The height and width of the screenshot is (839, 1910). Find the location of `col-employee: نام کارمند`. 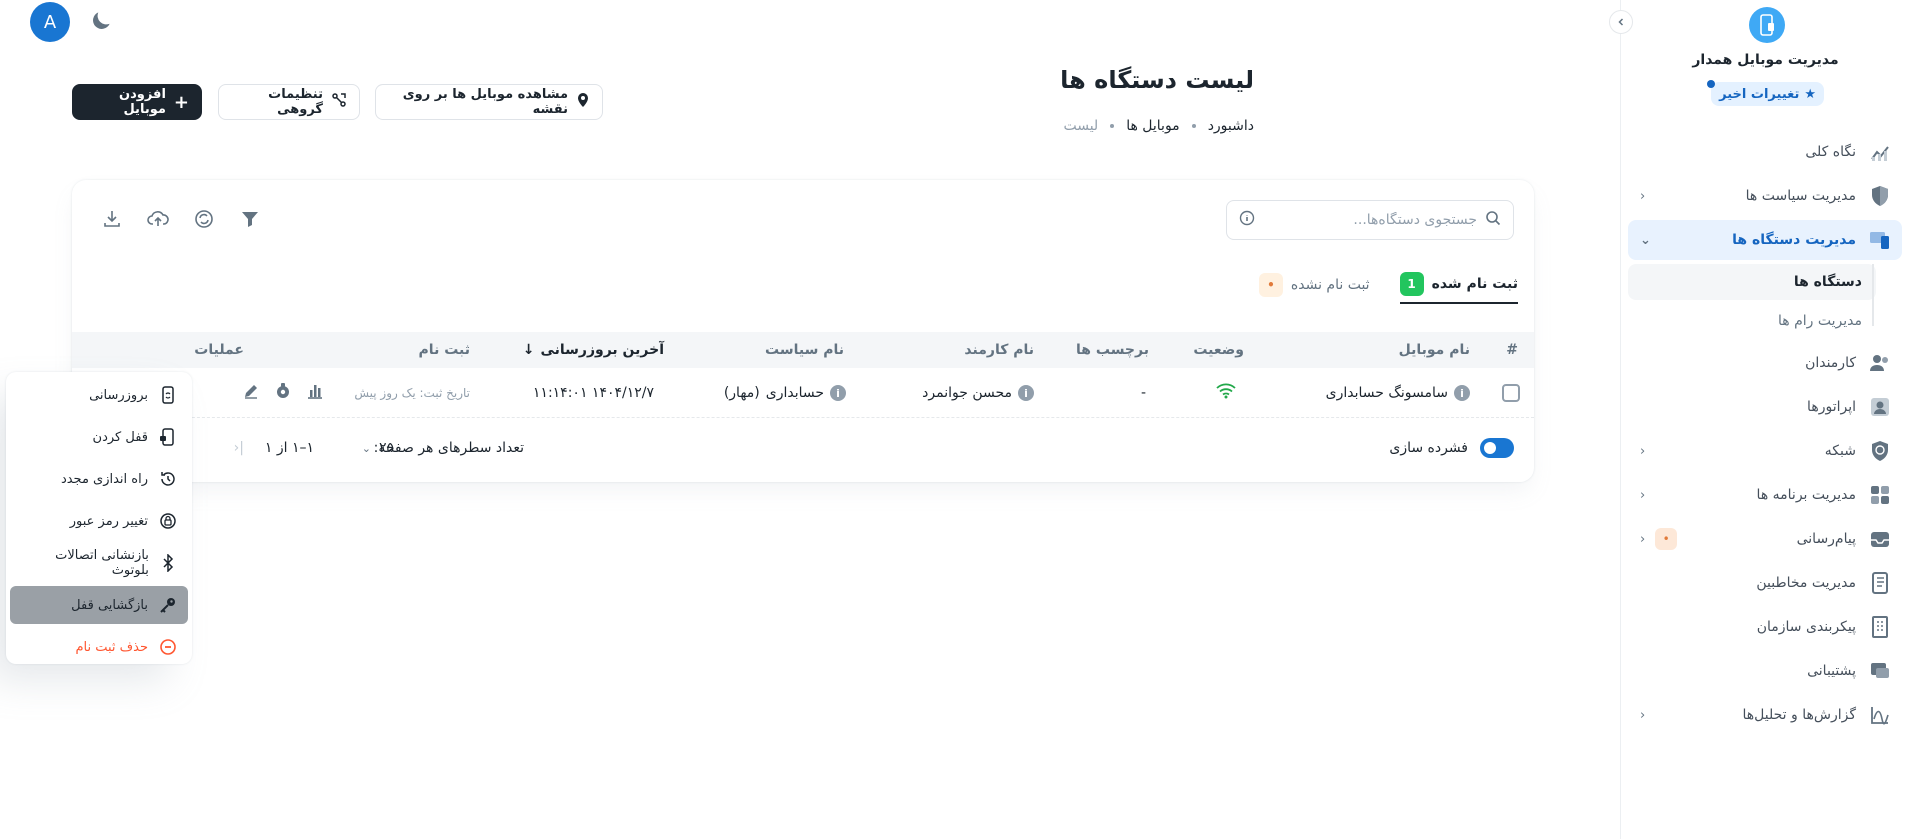

col-employee: نام کارمند is located at coordinates (999, 350).